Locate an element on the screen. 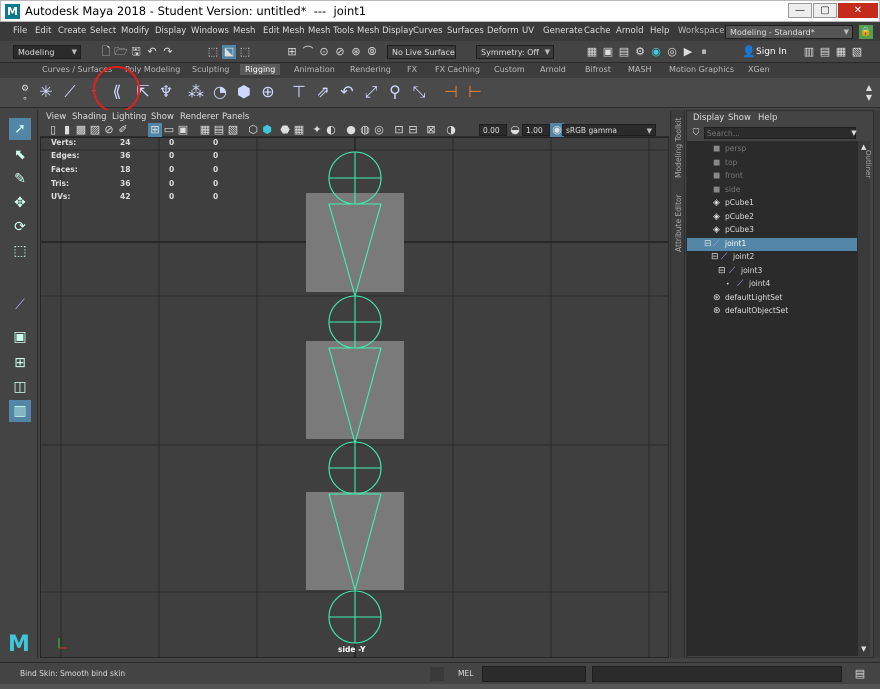 The image size is (880, 689). arnold-render-icon: ◎ is located at coordinates (672, 52).